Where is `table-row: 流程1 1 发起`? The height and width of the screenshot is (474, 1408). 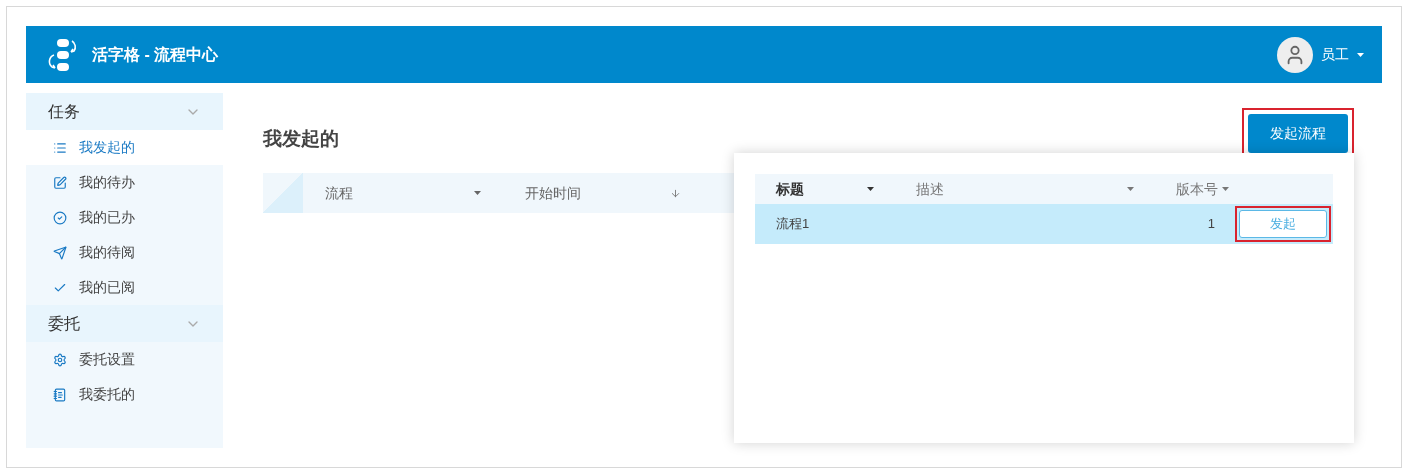 table-row: 流程1 1 发起 is located at coordinates (1044, 224).